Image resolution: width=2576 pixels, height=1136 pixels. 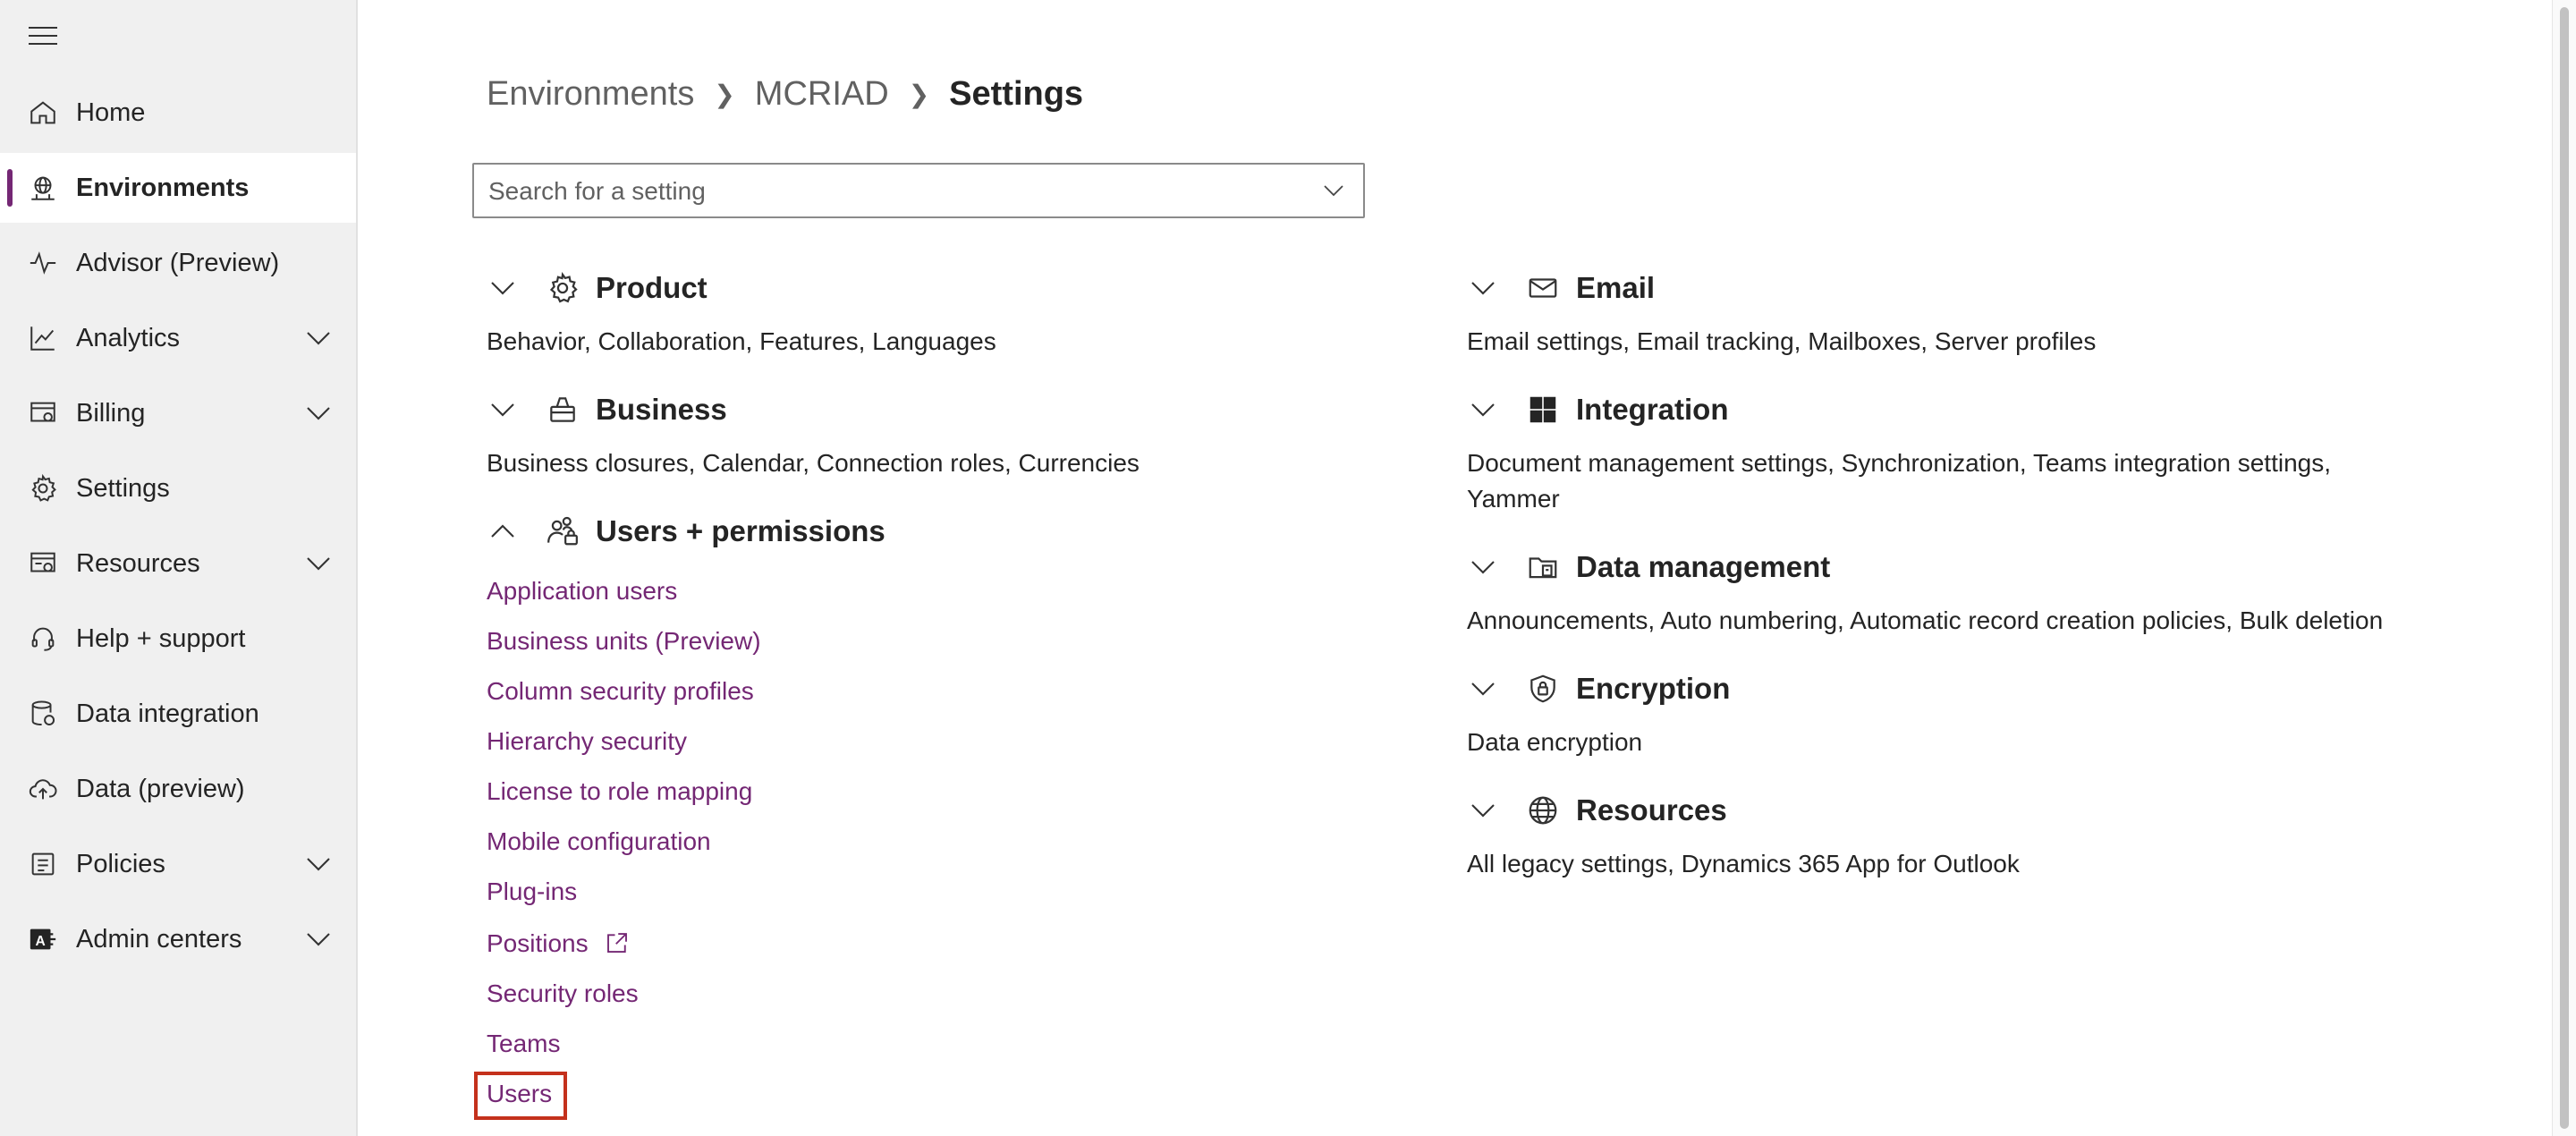 I want to click on link-application-users: Application users, so click(x=582, y=591).